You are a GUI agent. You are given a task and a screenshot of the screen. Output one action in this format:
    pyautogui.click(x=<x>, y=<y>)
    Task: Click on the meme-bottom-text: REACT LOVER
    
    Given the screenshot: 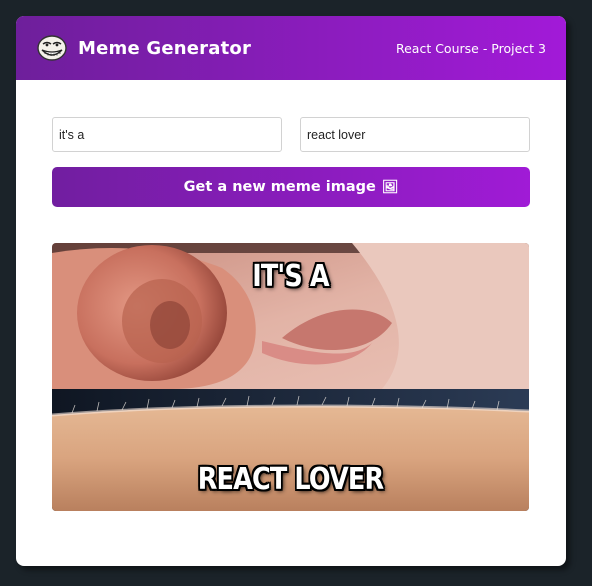 What is the action you would take?
    pyautogui.click(x=290, y=479)
    